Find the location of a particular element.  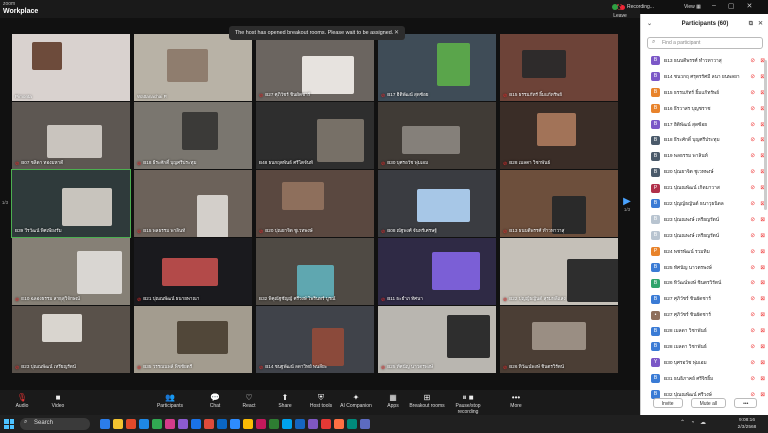

video-tile: ⊘ B11 ธะยำภ ทัศนา is located at coordinates (437, 271).